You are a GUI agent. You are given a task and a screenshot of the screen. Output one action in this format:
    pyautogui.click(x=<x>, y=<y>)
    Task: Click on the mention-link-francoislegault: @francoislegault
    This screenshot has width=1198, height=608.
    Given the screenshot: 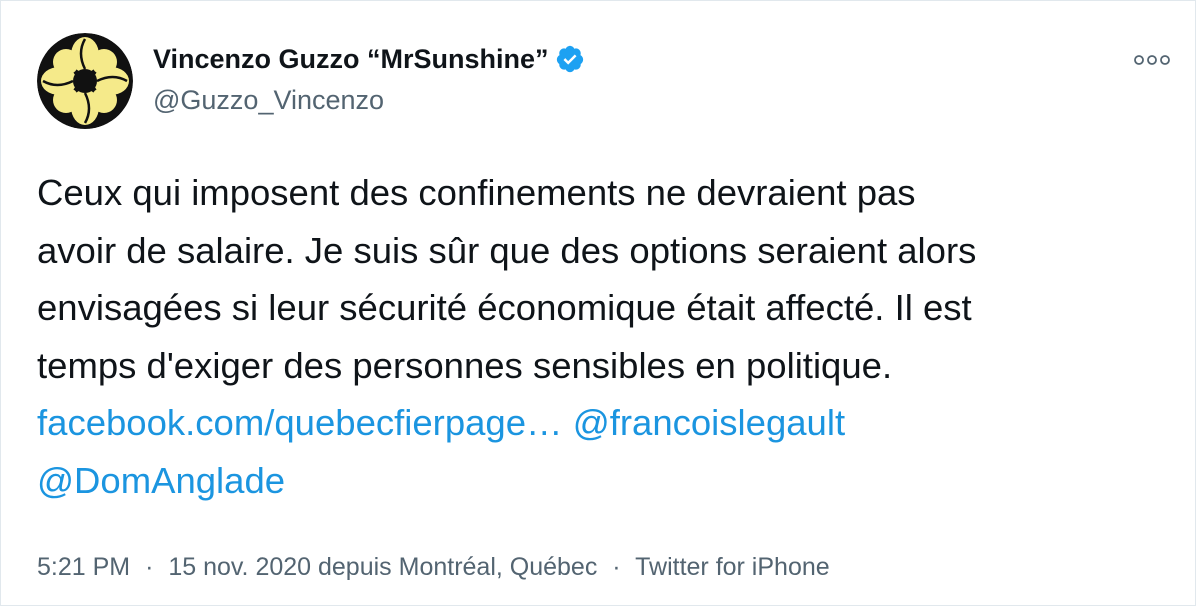 What is the action you would take?
    pyautogui.click(x=709, y=422)
    